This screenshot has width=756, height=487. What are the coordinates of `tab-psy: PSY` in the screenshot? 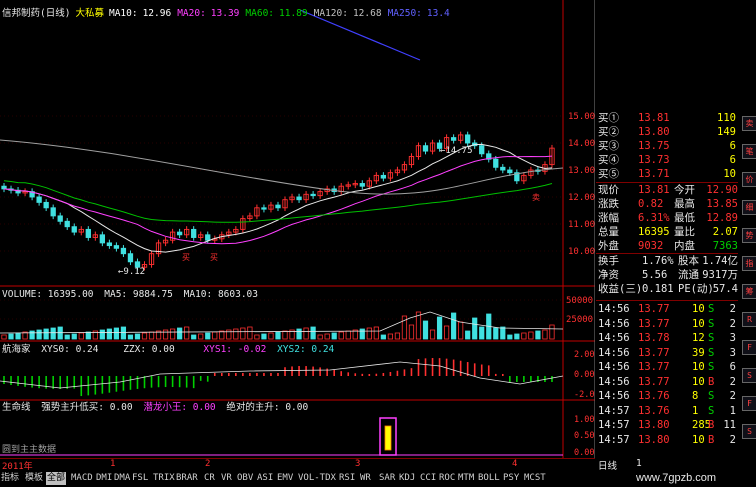 It's located at (511, 478).